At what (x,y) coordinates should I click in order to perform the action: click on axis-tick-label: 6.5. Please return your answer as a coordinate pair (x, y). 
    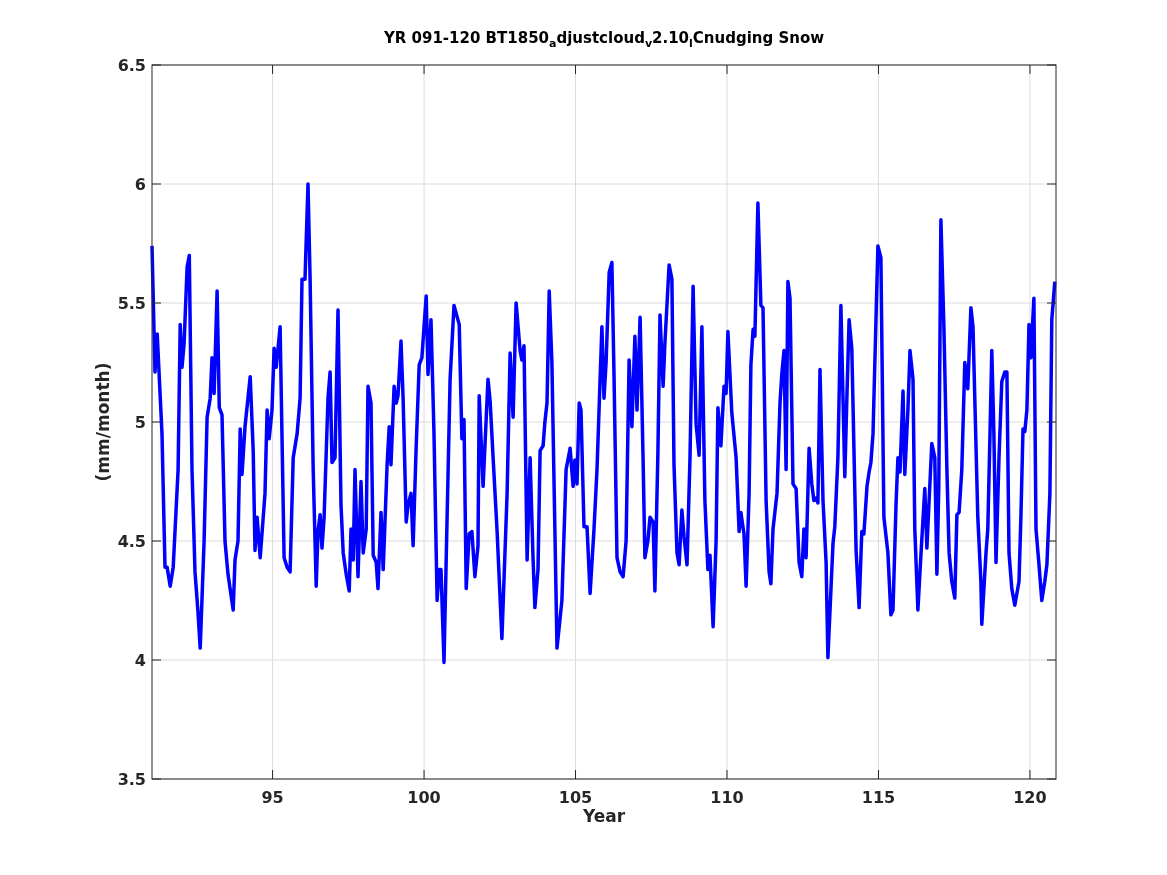
    Looking at the image, I should click on (131, 66).